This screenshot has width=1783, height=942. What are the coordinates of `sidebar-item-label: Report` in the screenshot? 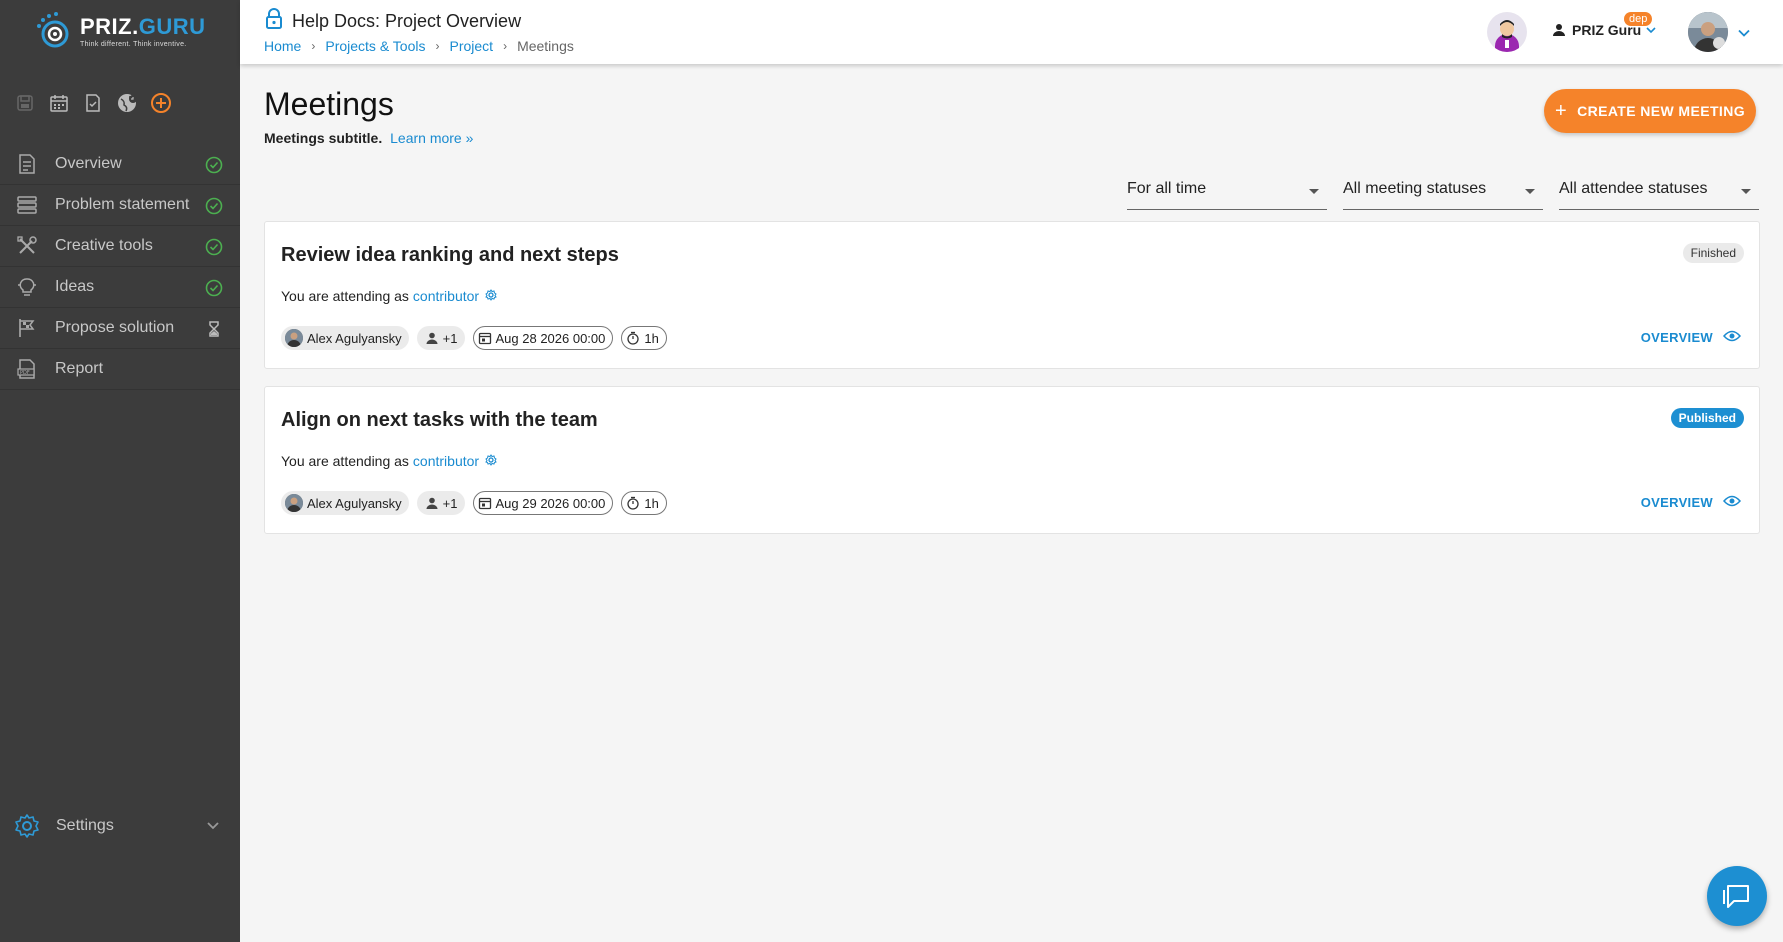 It's located at (79, 368).